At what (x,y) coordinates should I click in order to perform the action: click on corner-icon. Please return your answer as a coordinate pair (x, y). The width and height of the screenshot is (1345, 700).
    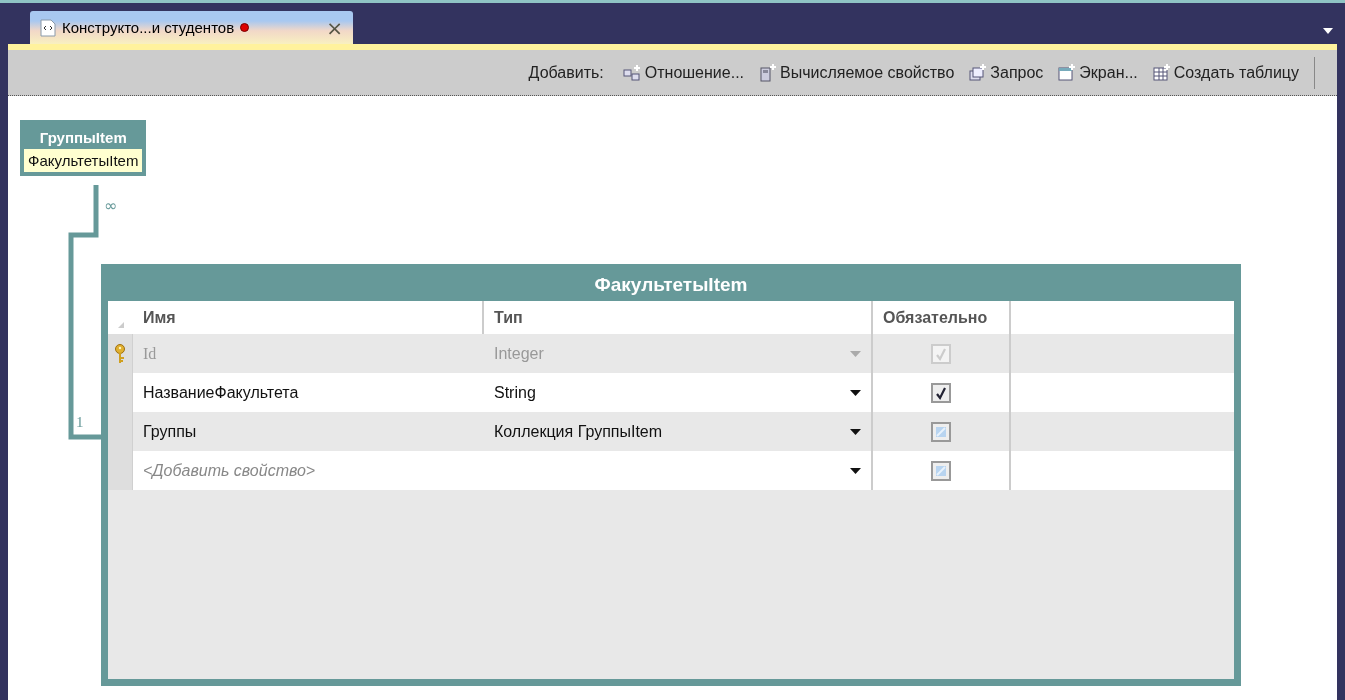
    Looking at the image, I should click on (120, 325).